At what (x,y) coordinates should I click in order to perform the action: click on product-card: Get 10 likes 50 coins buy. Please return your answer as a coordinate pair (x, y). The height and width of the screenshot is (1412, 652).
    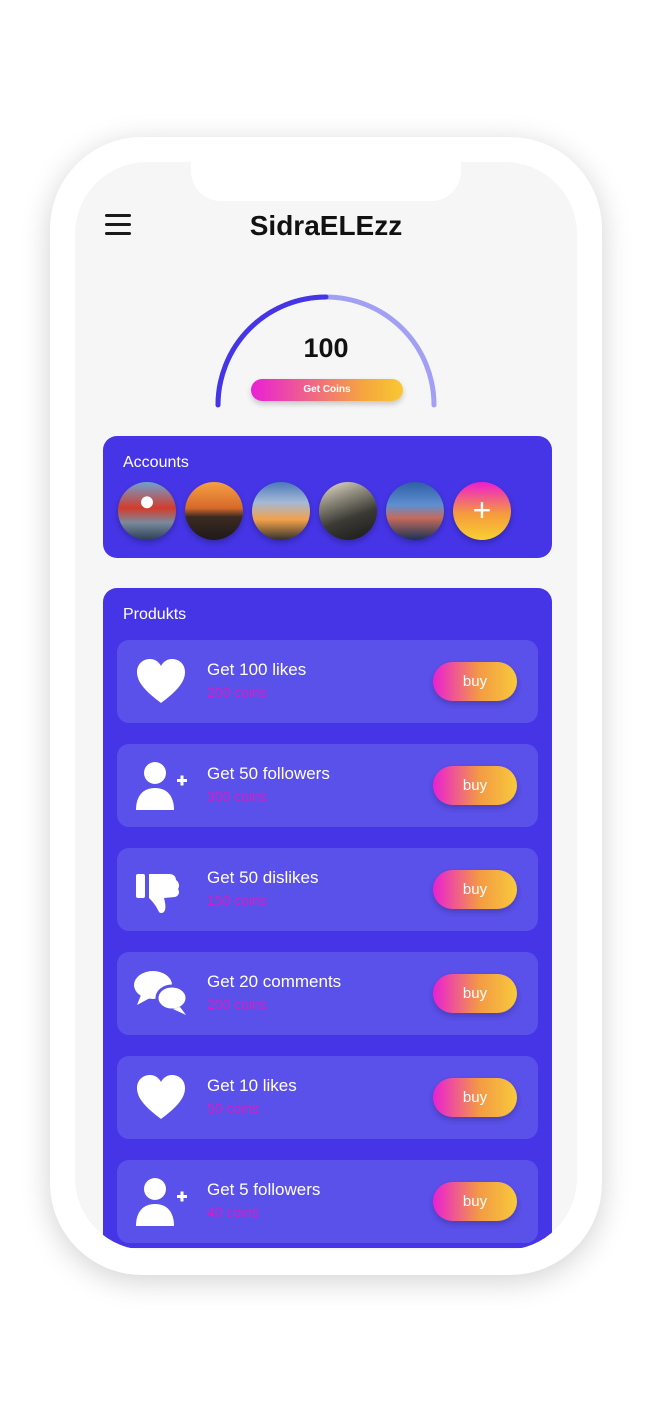
    Looking at the image, I should click on (327, 1097).